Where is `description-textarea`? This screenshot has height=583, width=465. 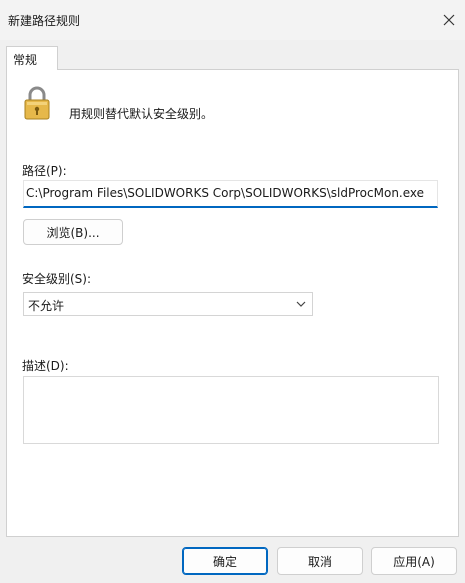
description-textarea is located at coordinates (231, 410).